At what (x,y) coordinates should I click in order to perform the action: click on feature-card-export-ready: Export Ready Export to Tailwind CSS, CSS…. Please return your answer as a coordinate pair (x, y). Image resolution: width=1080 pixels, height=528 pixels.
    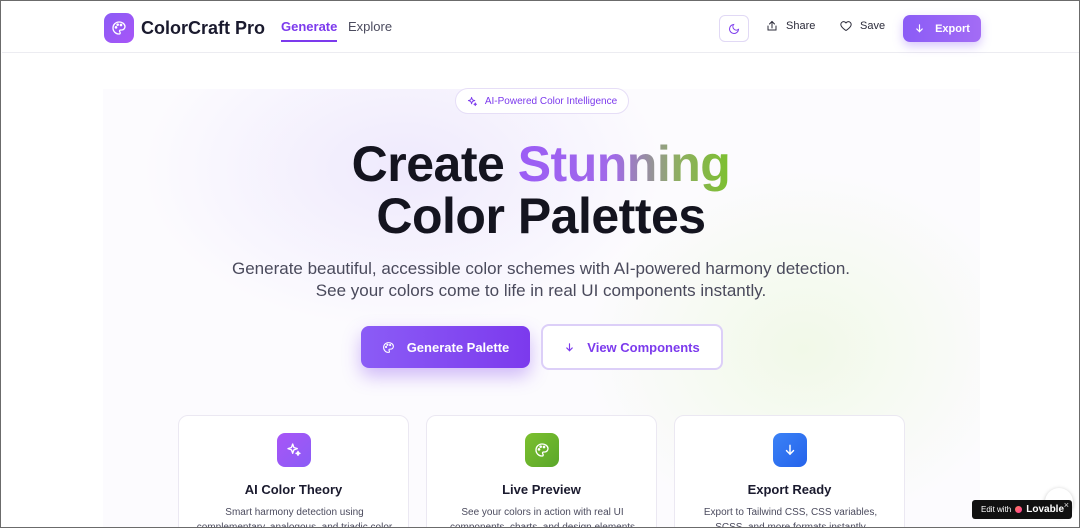
    Looking at the image, I should click on (789, 471).